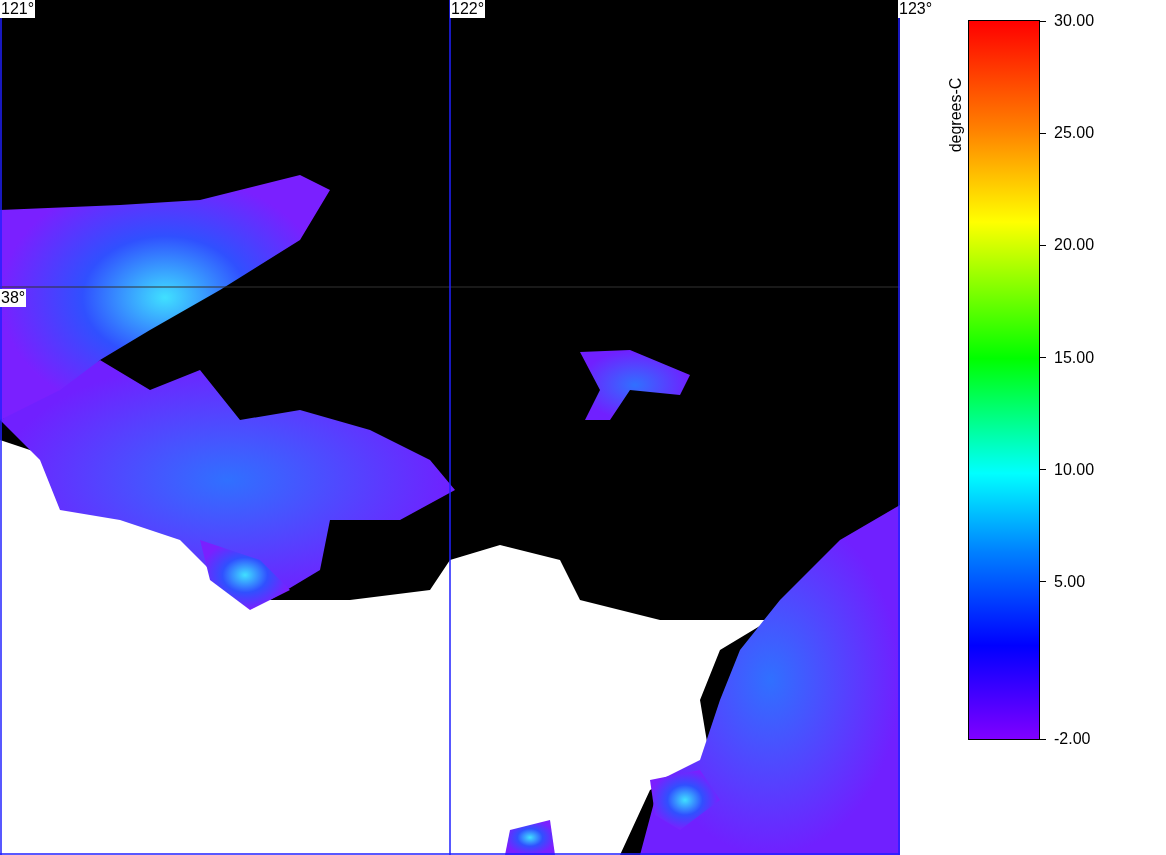 The width and height of the screenshot is (1166, 855). What do you see at coordinates (1072, 739) in the screenshot?
I see `colorbar-tick-label: -2.00` at bounding box center [1072, 739].